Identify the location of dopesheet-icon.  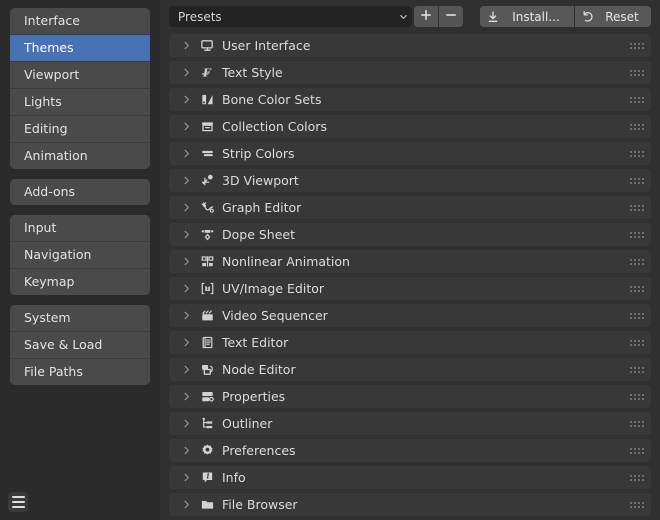
(207, 234).